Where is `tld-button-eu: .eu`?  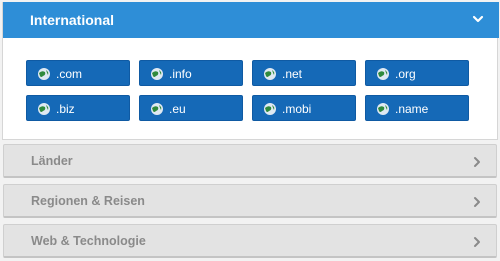 tld-button-eu: .eu is located at coordinates (191, 108).